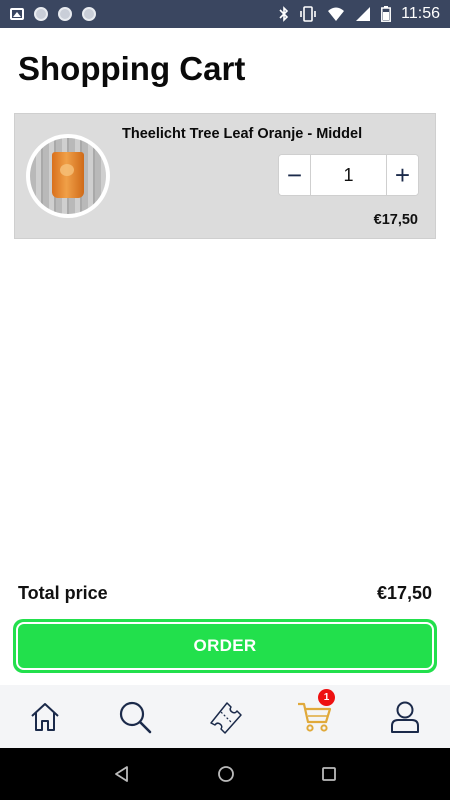 Image resolution: width=450 pixels, height=800 pixels. What do you see at coordinates (402, 175) in the screenshot?
I see `increase-quantity-button: +` at bounding box center [402, 175].